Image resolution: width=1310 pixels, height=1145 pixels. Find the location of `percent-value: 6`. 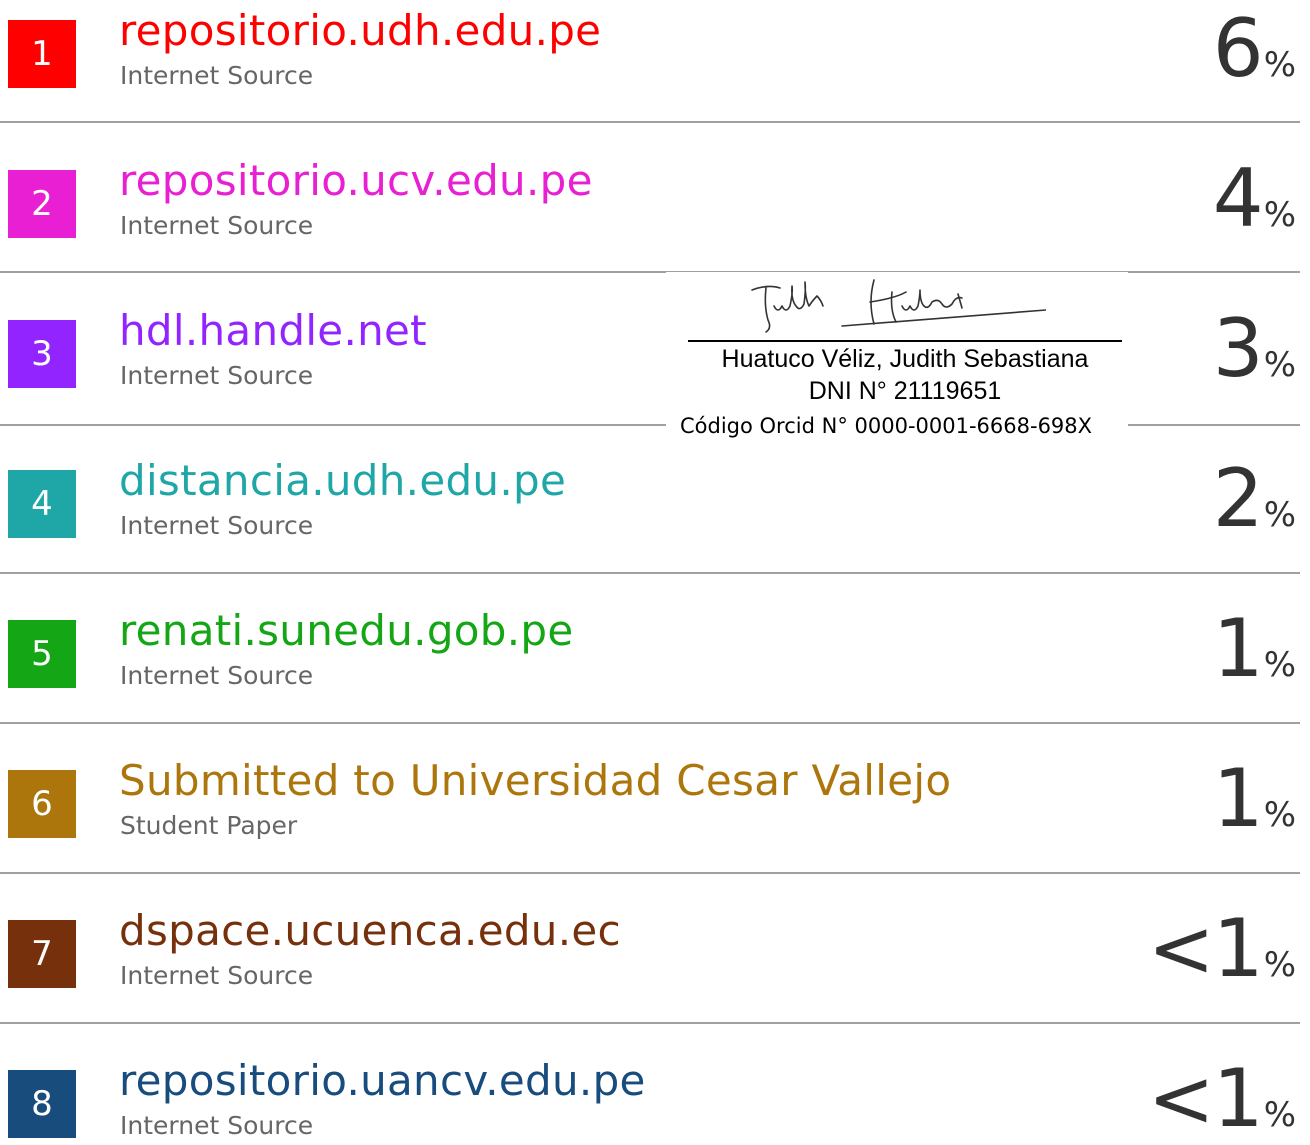

percent-value: 6 is located at coordinates (1238, 48).